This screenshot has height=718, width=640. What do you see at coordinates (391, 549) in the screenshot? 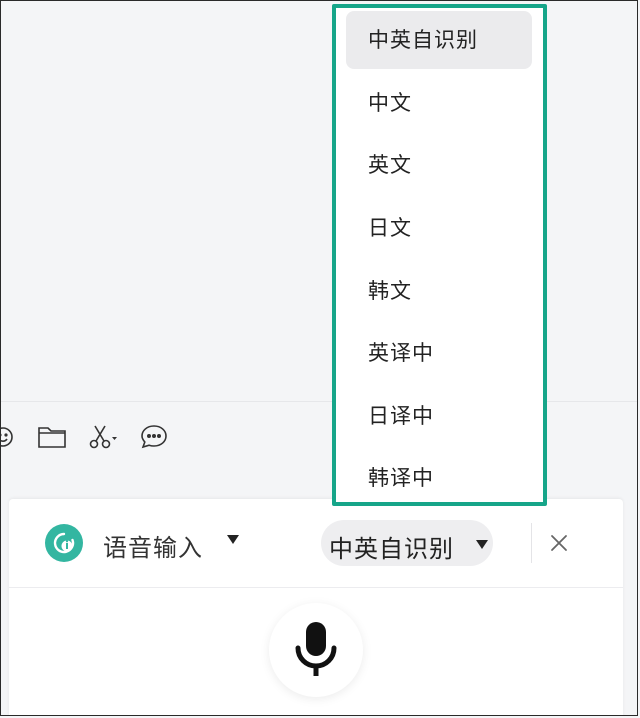
I see `language-select-label: 中英自识别` at bounding box center [391, 549].